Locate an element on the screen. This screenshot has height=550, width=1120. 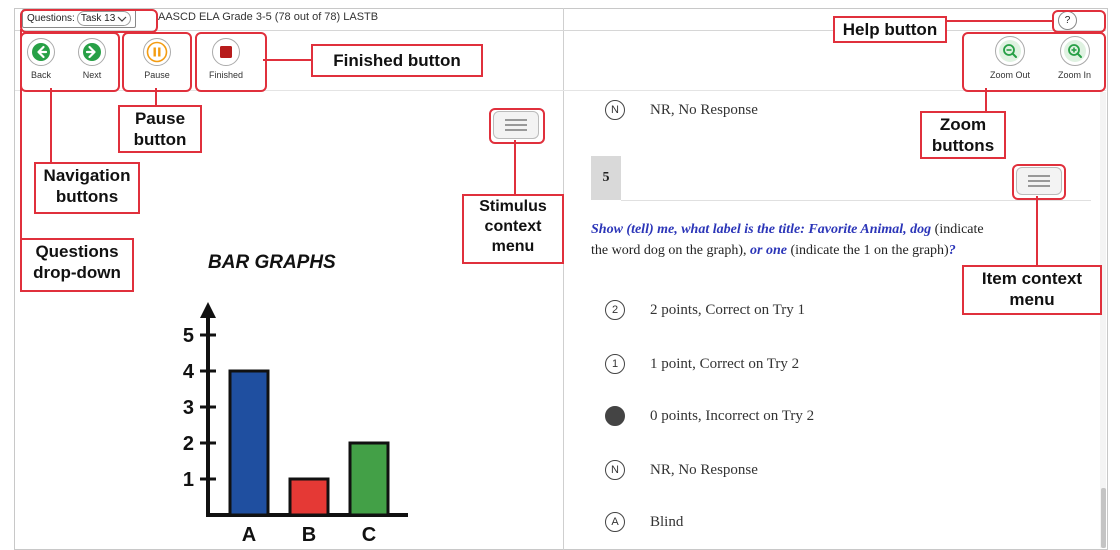
response-option: N NR, No Response is located at coordinates (681, 470).